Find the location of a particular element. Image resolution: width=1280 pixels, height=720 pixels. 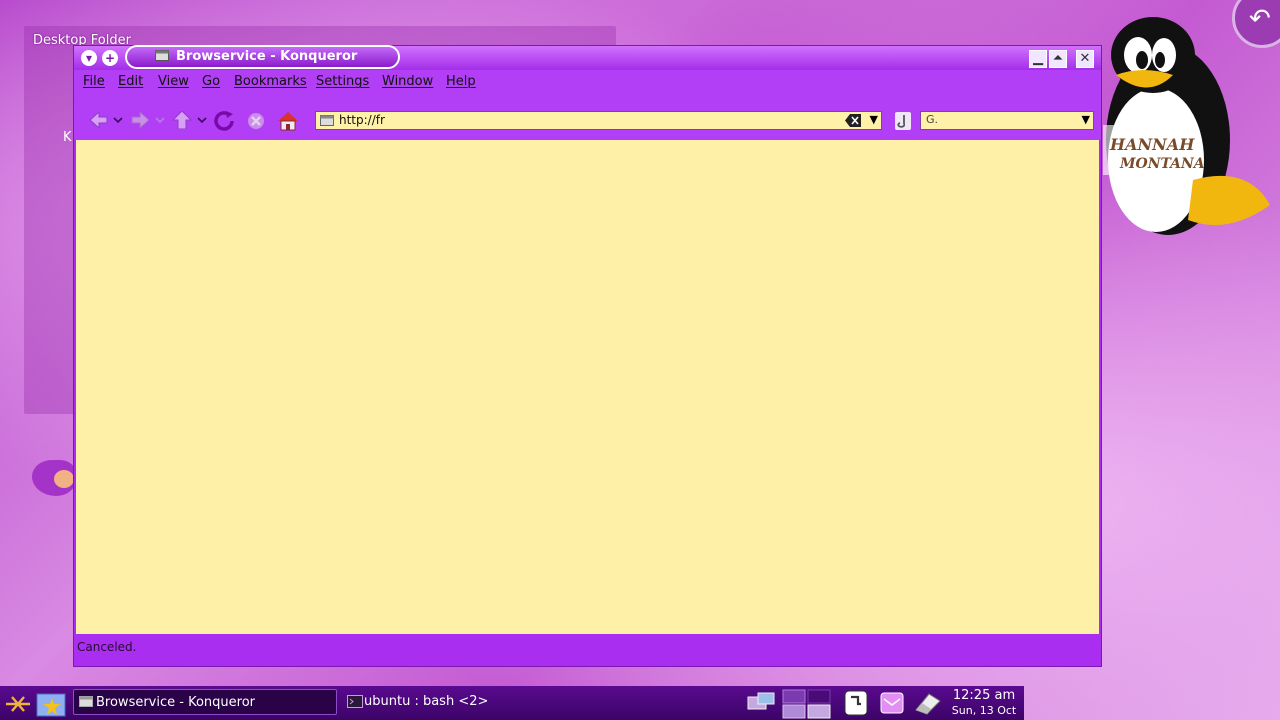

go-icon is located at coordinates (903, 121).